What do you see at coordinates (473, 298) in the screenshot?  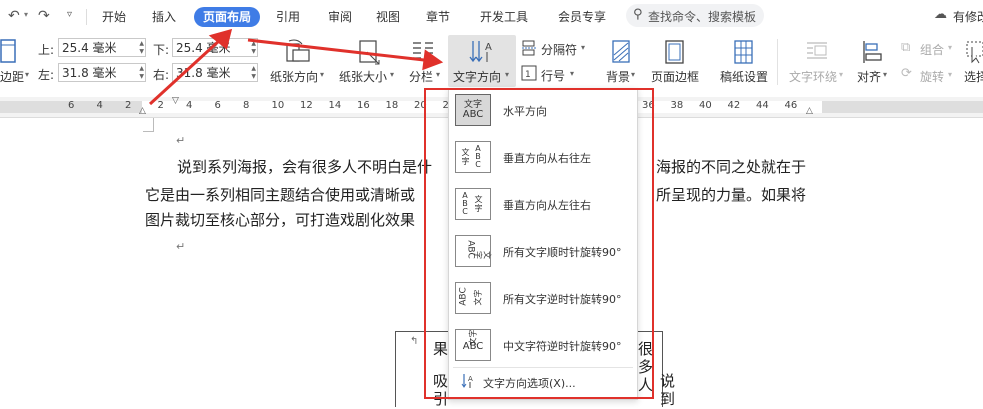 I see `rotate-ccw-icon: ABC 文字` at bounding box center [473, 298].